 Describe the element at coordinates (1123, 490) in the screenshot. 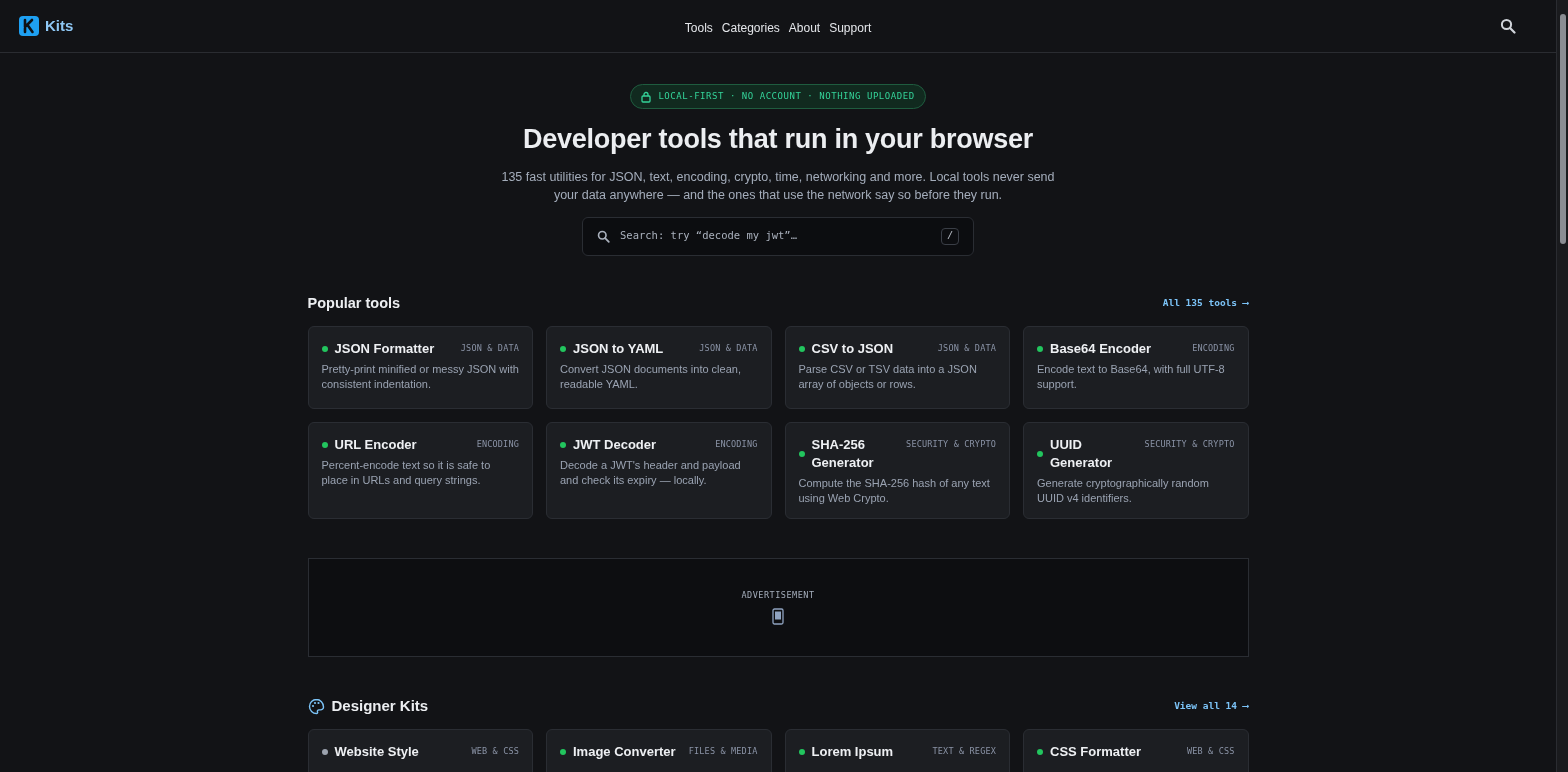

I see `tool-description: Generate cryptographically random UUID v4 identifiers.` at that location.